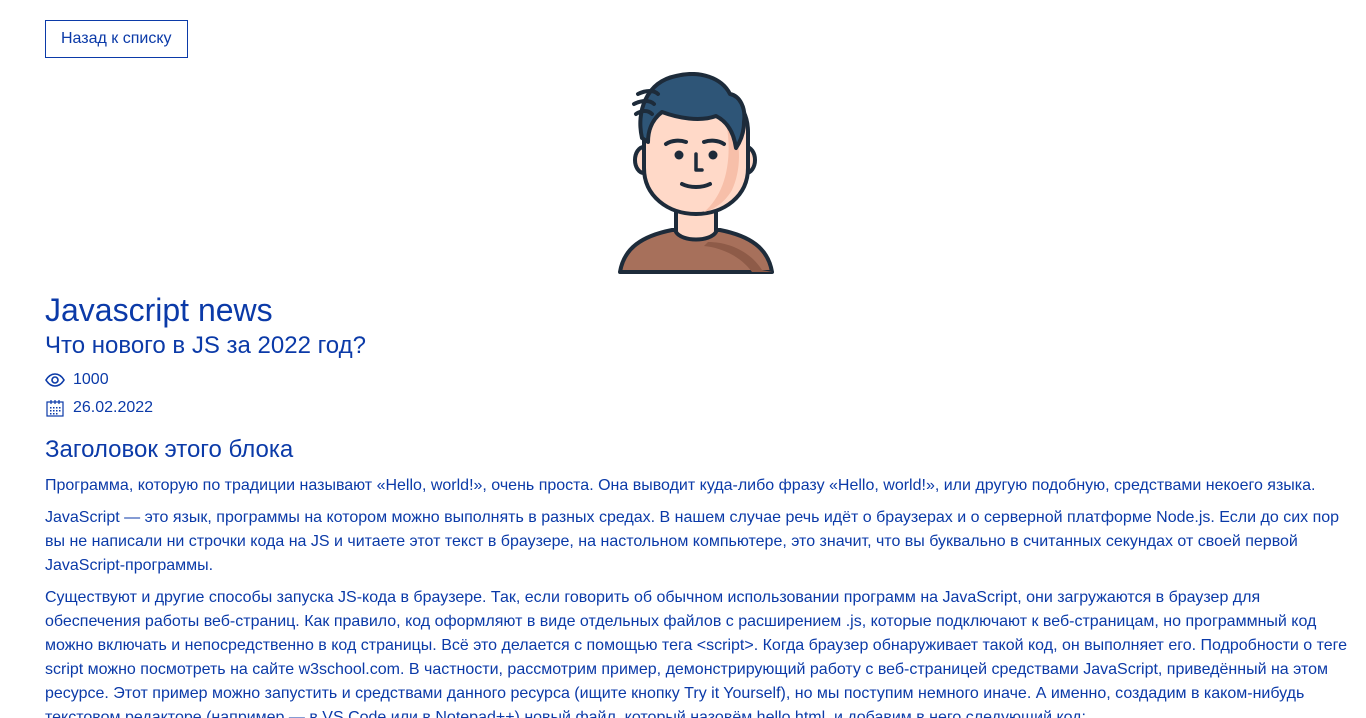 Image resolution: width=1366 pixels, height=718 pixels. I want to click on author-avatar, so click(696, 173).